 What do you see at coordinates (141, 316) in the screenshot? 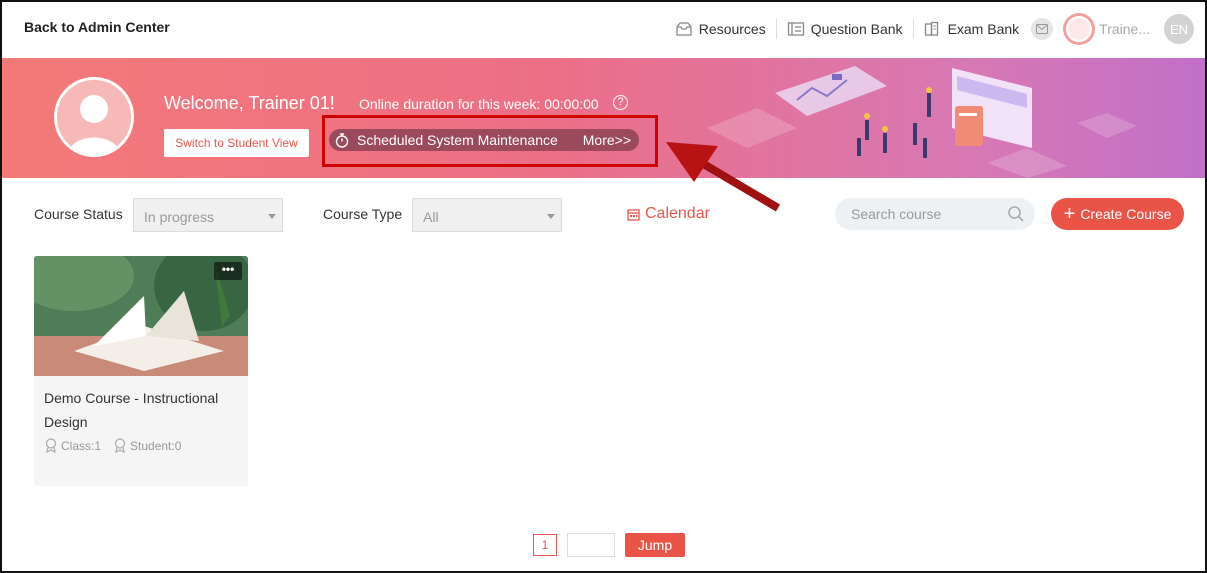
I see `course-thumbnail: •••` at bounding box center [141, 316].